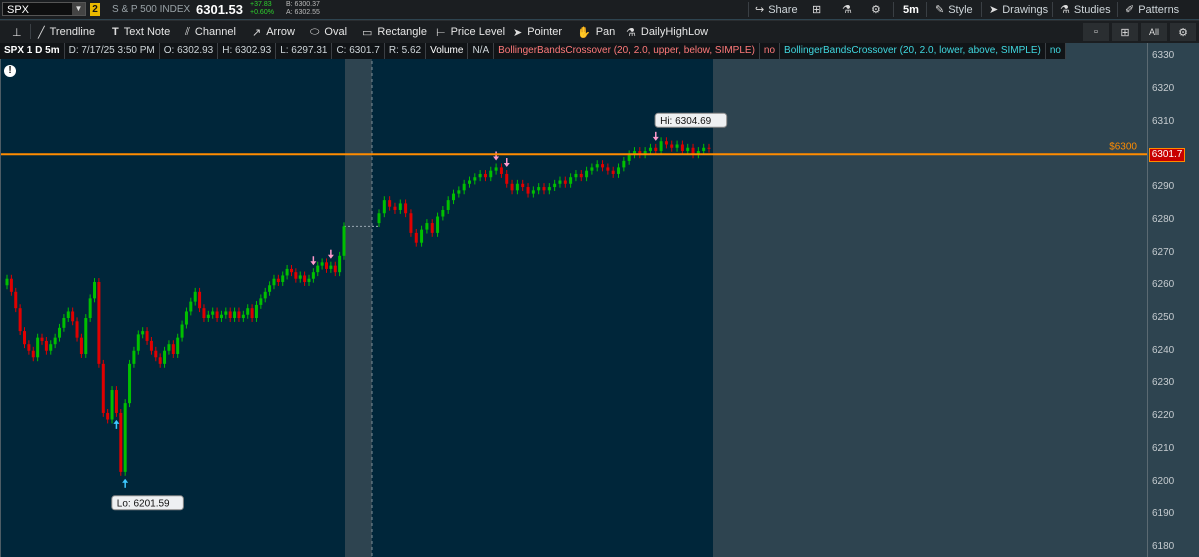 The image size is (1199, 557). Describe the element at coordinates (1130, 10) in the screenshot. I see `patterns-icon: ✐` at that location.